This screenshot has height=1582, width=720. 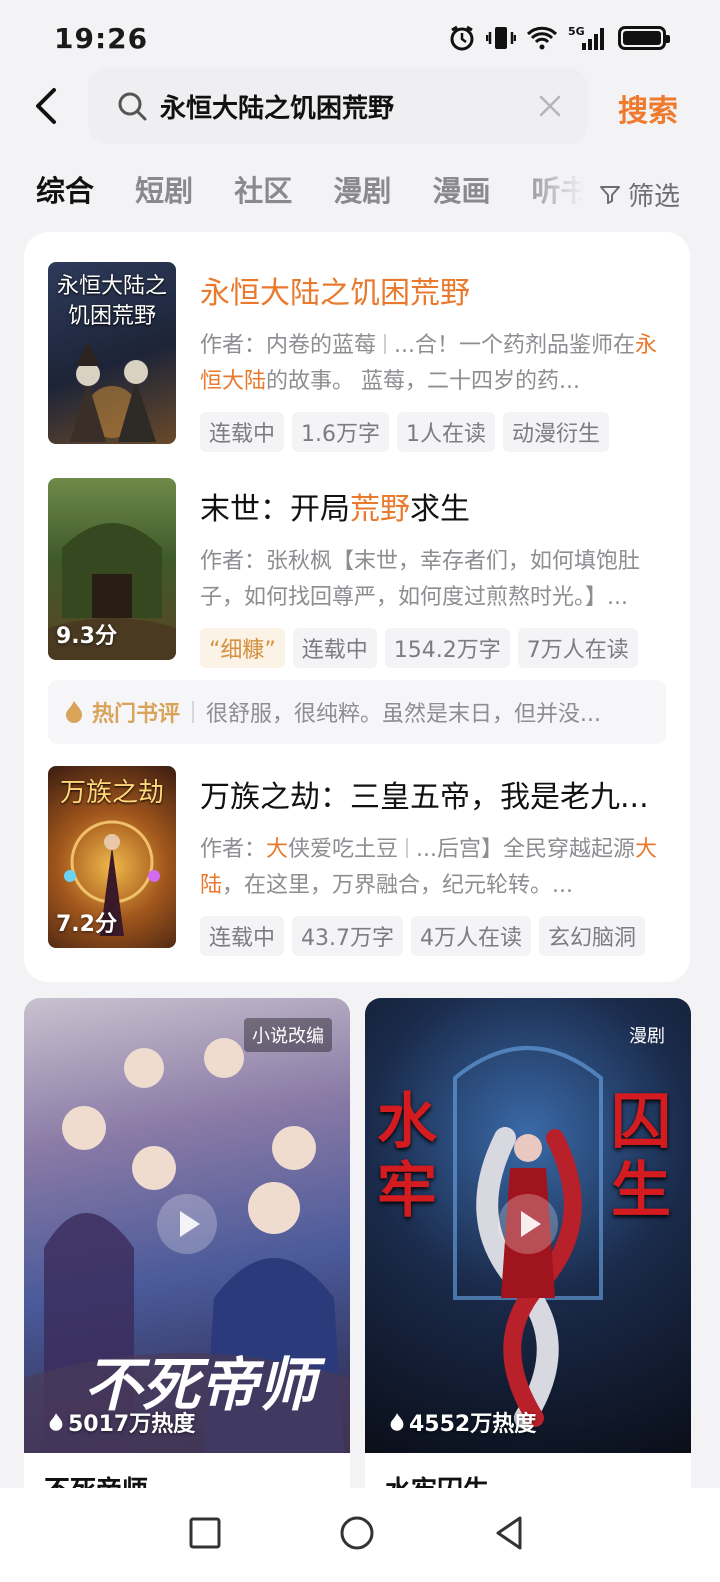 I want to click on book-score: 9.3分, so click(x=86, y=636).